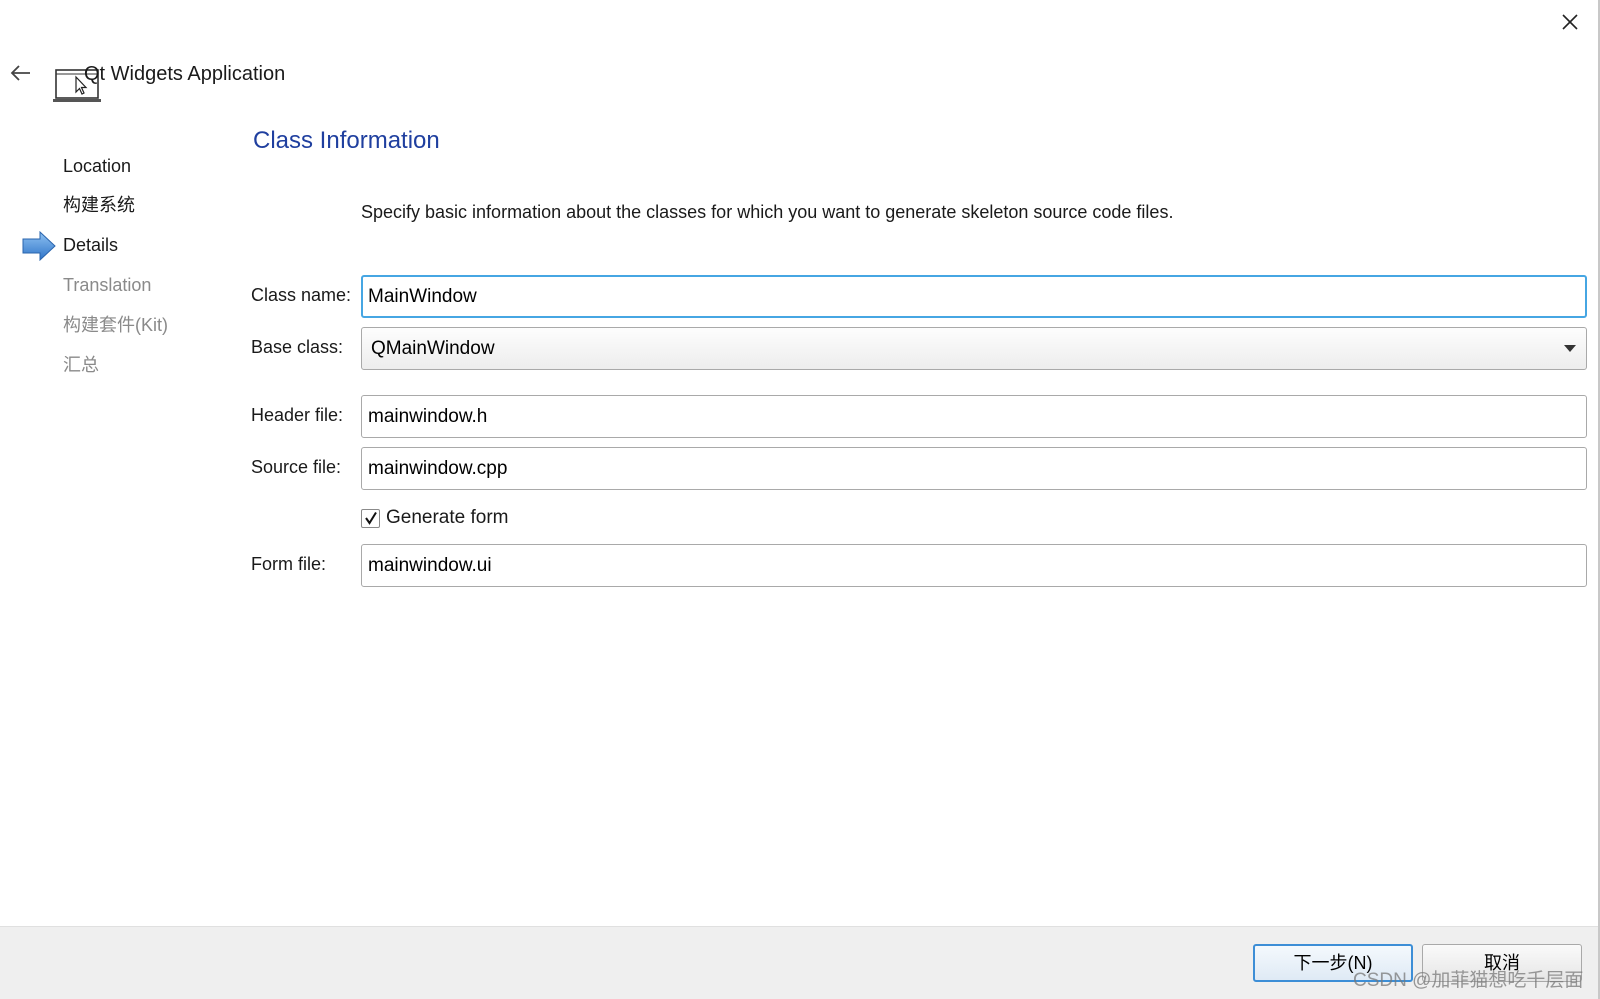  I want to click on close-button, so click(1570, 22).